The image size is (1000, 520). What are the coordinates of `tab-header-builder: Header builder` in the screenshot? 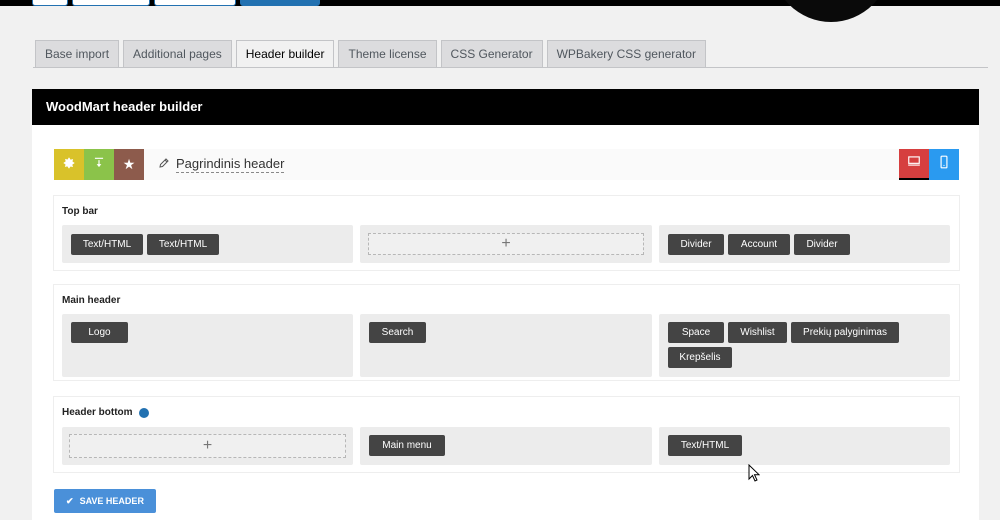 It's located at (285, 54).